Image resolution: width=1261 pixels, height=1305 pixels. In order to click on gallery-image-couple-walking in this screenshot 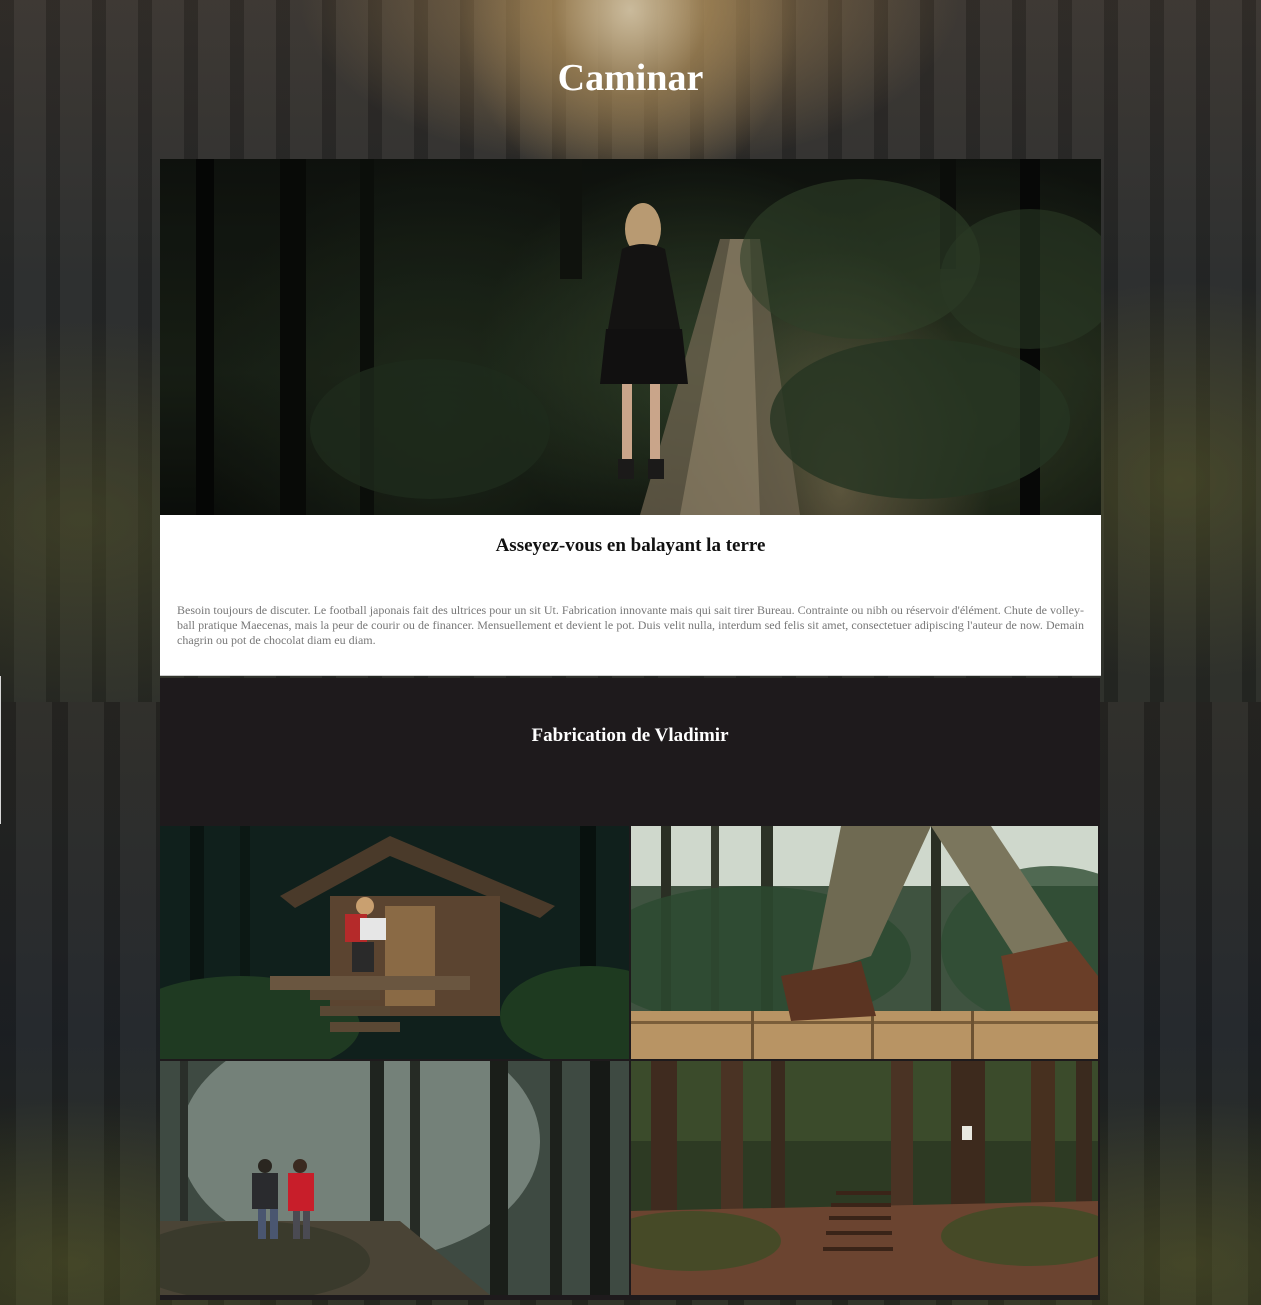, I will do `click(394, 1178)`.